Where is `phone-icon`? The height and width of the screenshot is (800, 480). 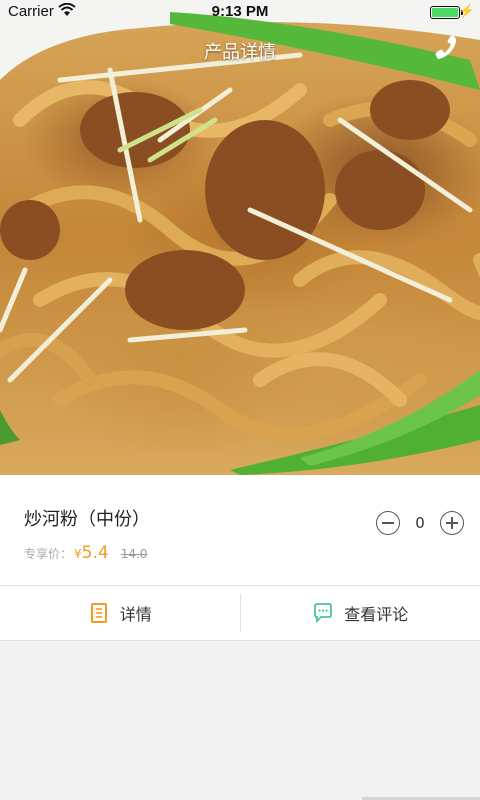
phone-icon is located at coordinates (444, 48).